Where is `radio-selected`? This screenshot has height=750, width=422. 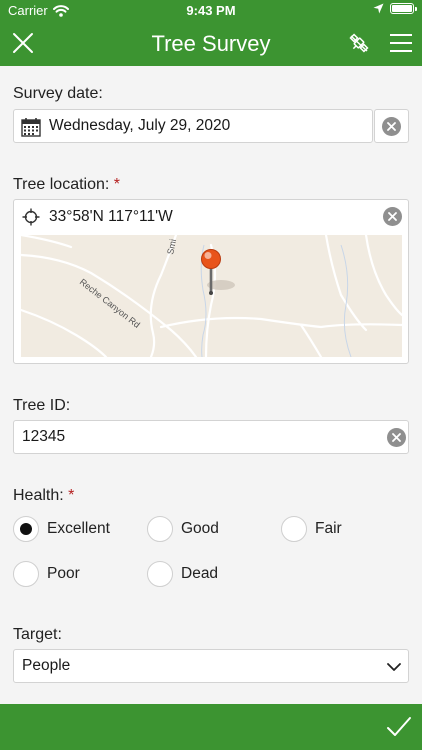
radio-selected is located at coordinates (26, 529).